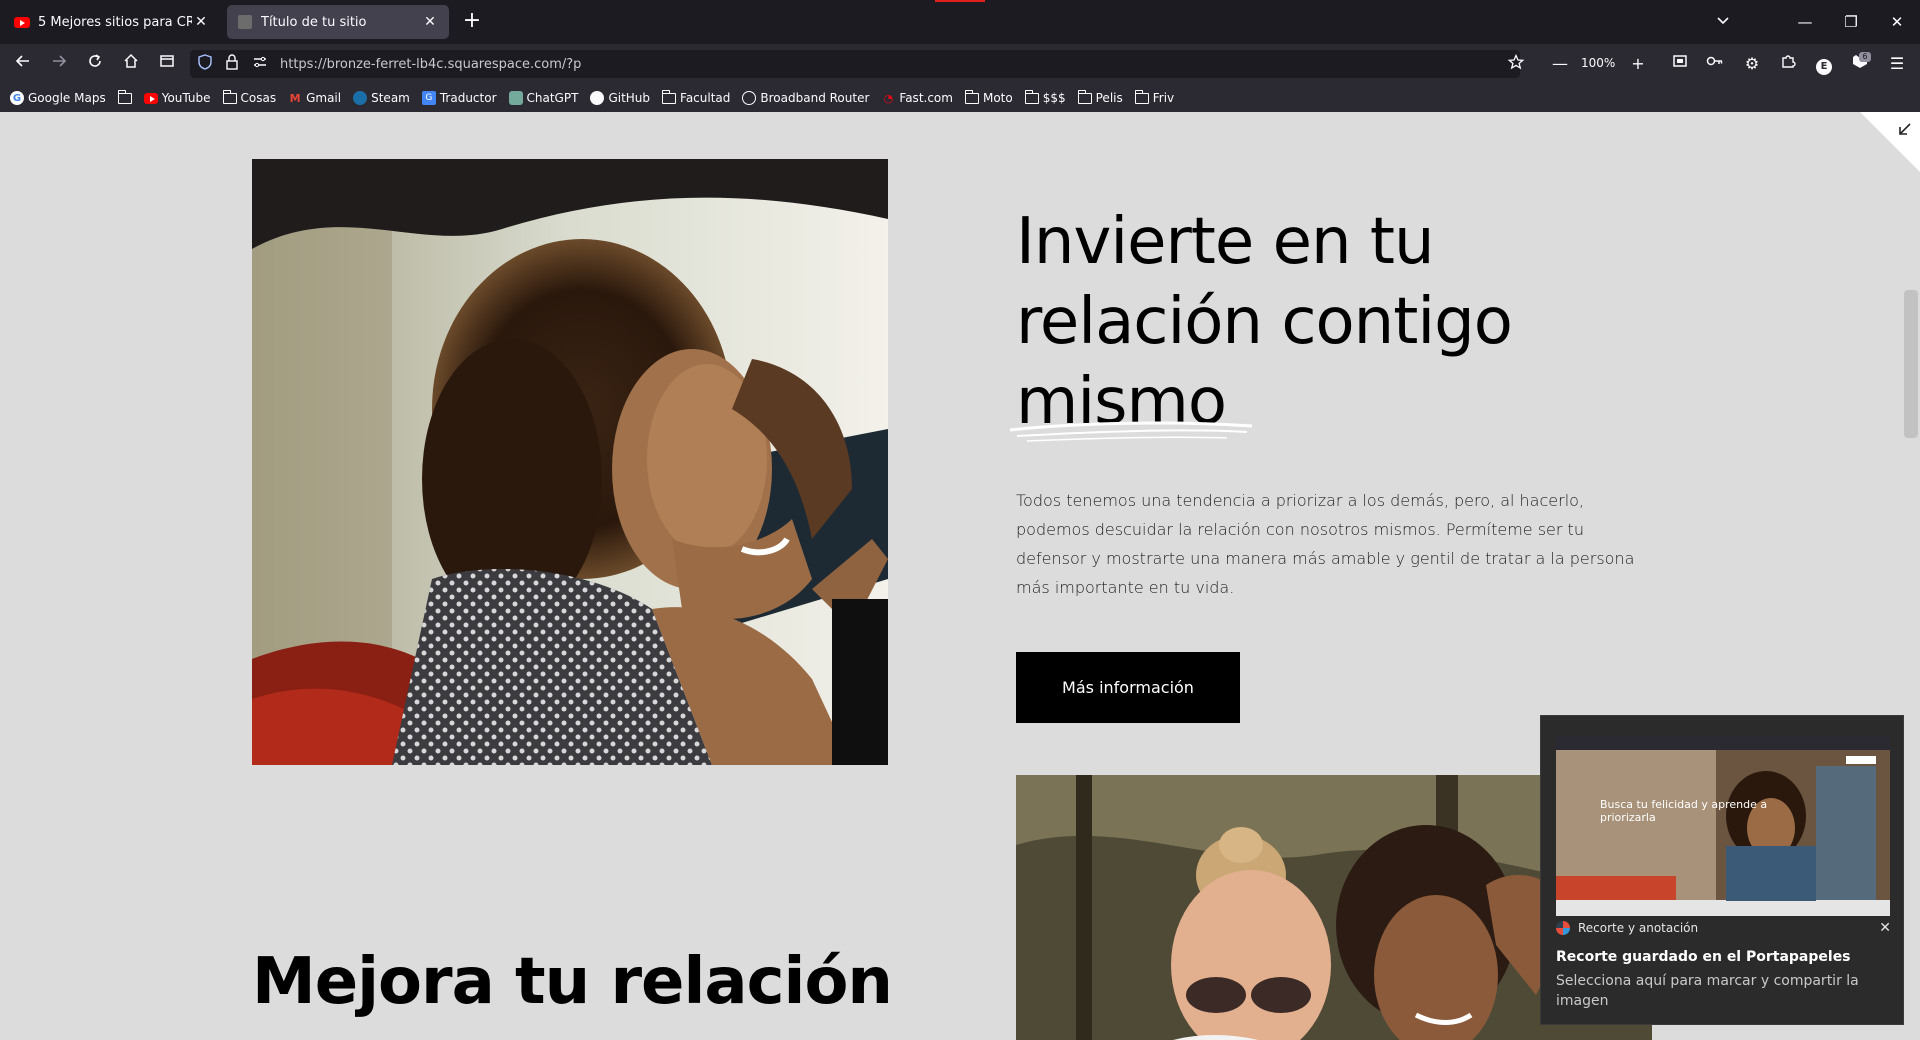  What do you see at coordinates (1563, 928) in the screenshot?
I see `snipping-tool-icon` at bounding box center [1563, 928].